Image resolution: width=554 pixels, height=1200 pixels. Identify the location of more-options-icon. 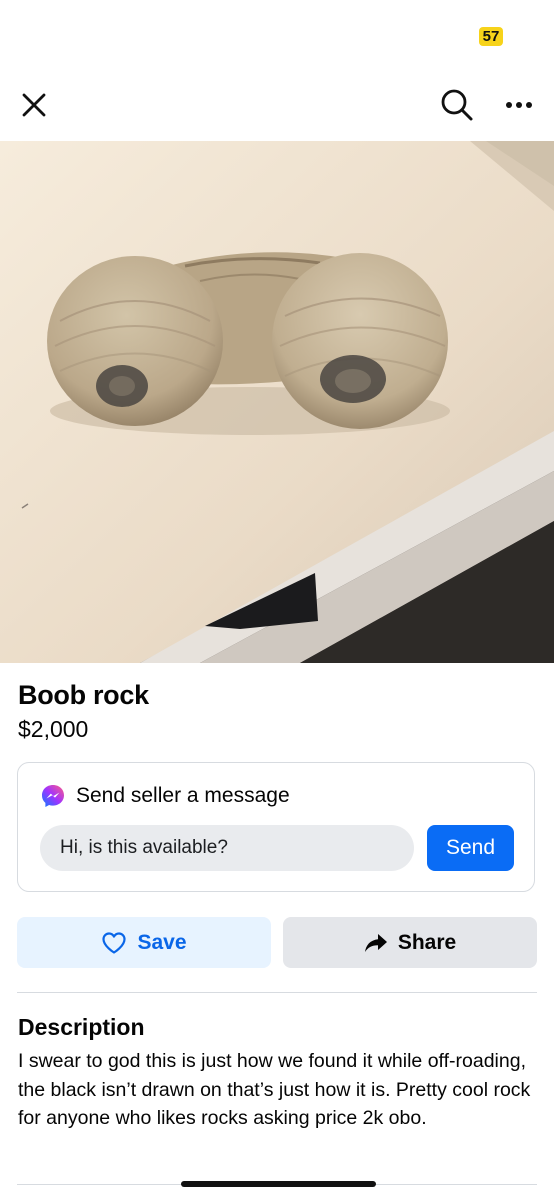
(519, 105).